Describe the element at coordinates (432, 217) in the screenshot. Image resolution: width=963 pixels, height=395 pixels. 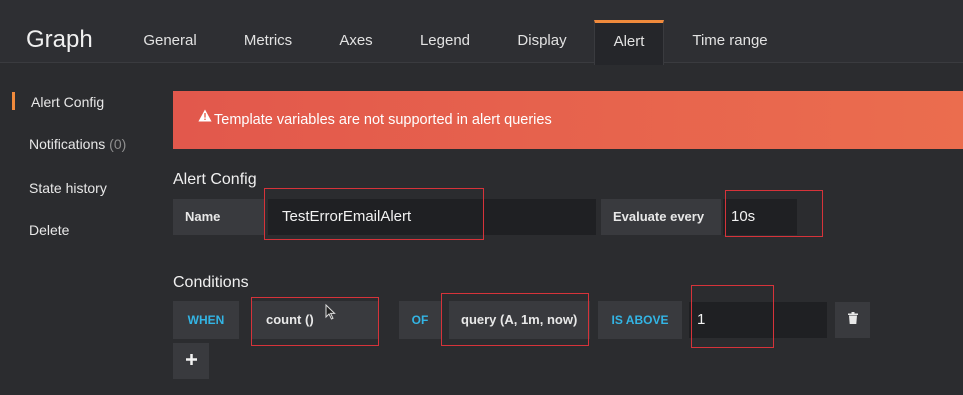
I see `alert-name-input: TestErrorEmailAlert` at that location.